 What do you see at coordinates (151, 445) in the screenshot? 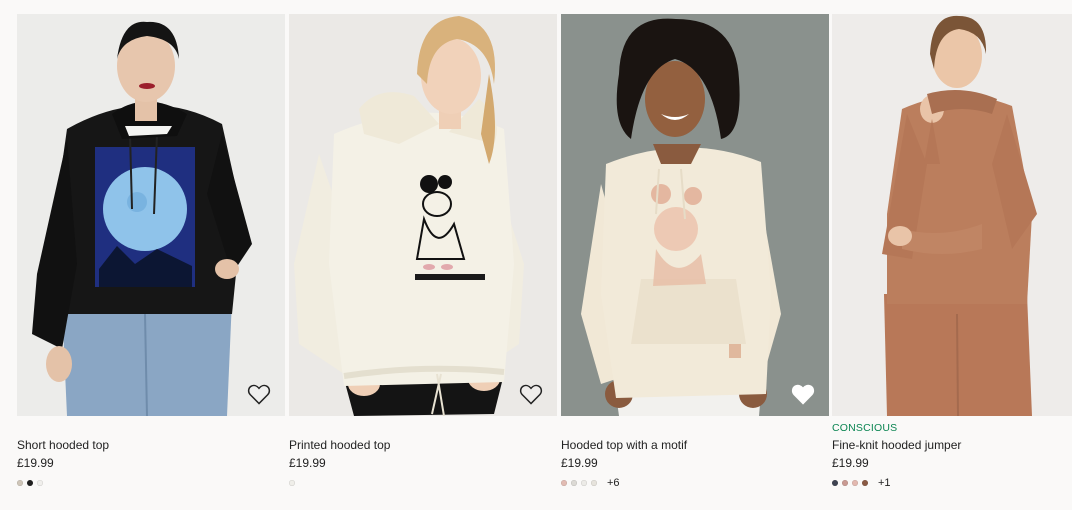
I see `product-name: Short hooded top` at bounding box center [151, 445].